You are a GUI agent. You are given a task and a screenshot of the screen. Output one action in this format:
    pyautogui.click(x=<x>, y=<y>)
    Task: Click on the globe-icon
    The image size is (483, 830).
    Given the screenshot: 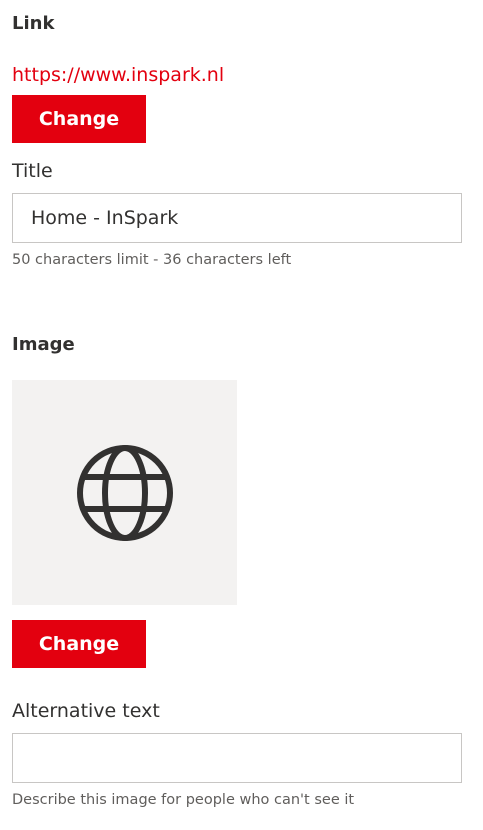 What is the action you would take?
    pyautogui.click(x=125, y=493)
    